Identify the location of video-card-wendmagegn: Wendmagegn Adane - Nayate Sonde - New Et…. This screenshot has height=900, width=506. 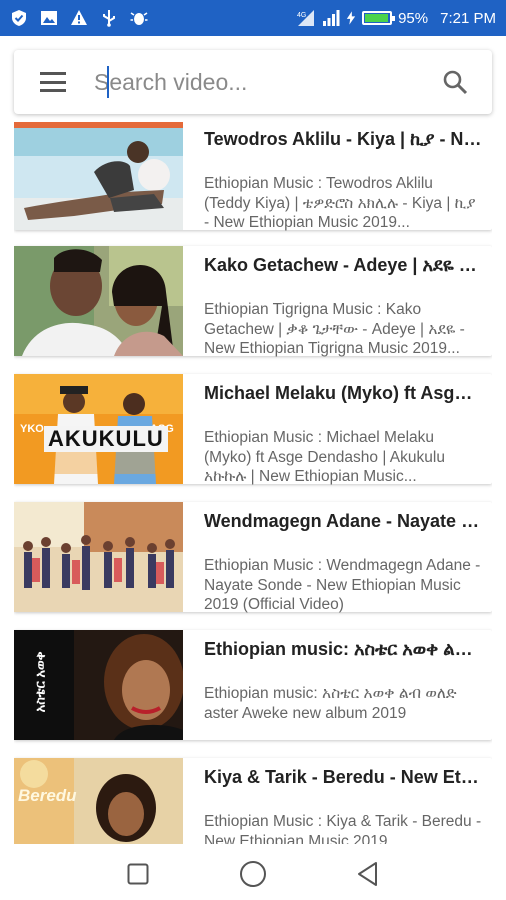
(253, 557).